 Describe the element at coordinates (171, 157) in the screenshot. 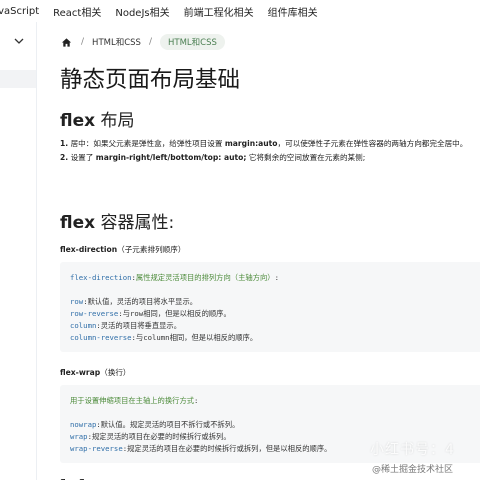

I see `list-code: margin-right/left/bottom/top: auto;` at that location.